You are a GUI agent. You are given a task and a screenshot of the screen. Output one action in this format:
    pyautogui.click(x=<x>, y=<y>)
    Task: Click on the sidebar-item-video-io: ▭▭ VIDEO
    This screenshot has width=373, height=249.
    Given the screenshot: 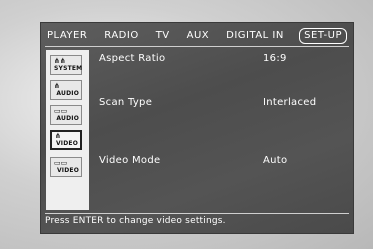 What is the action you would take?
    pyautogui.click(x=66, y=167)
    